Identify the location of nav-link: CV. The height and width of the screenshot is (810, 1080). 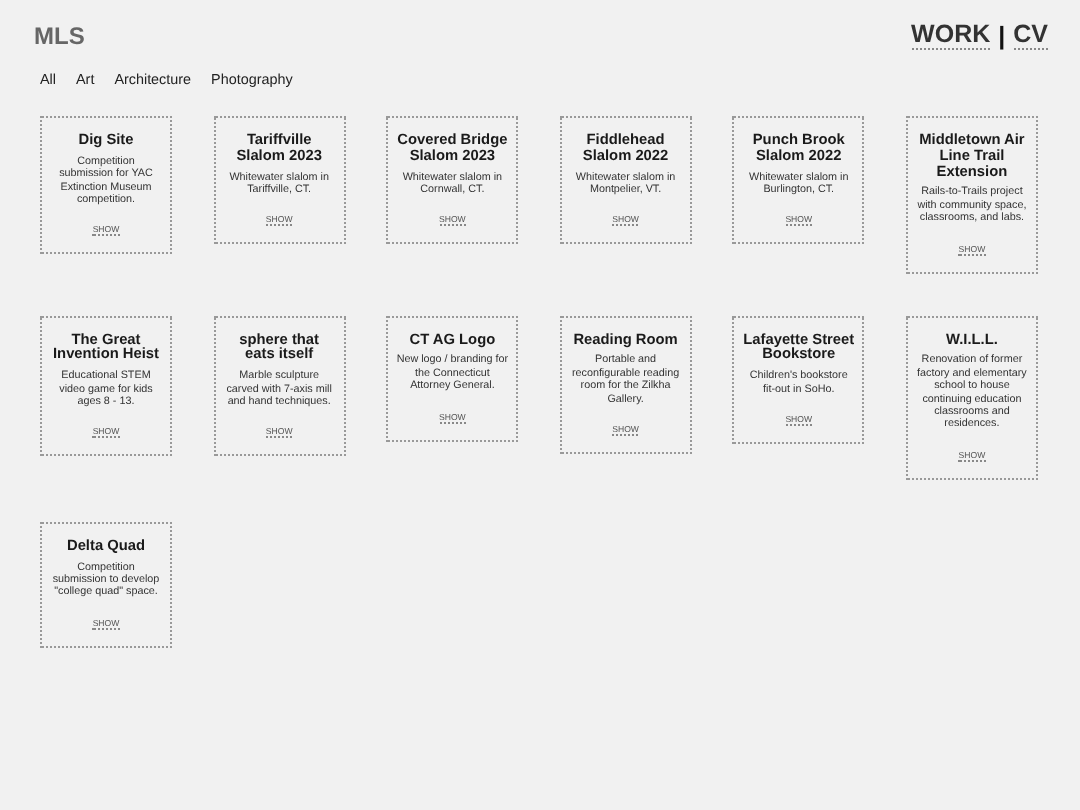
(1030, 36).